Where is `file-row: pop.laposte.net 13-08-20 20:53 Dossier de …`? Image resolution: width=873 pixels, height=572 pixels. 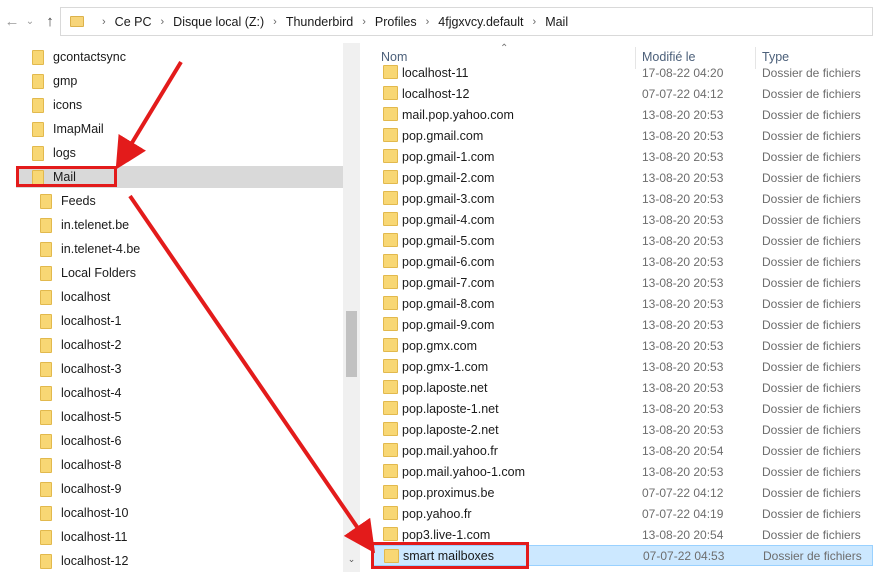 file-row: pop.laposte.net 13-08-20 20:53 Dossier de … is located at coordinates (622, 387).